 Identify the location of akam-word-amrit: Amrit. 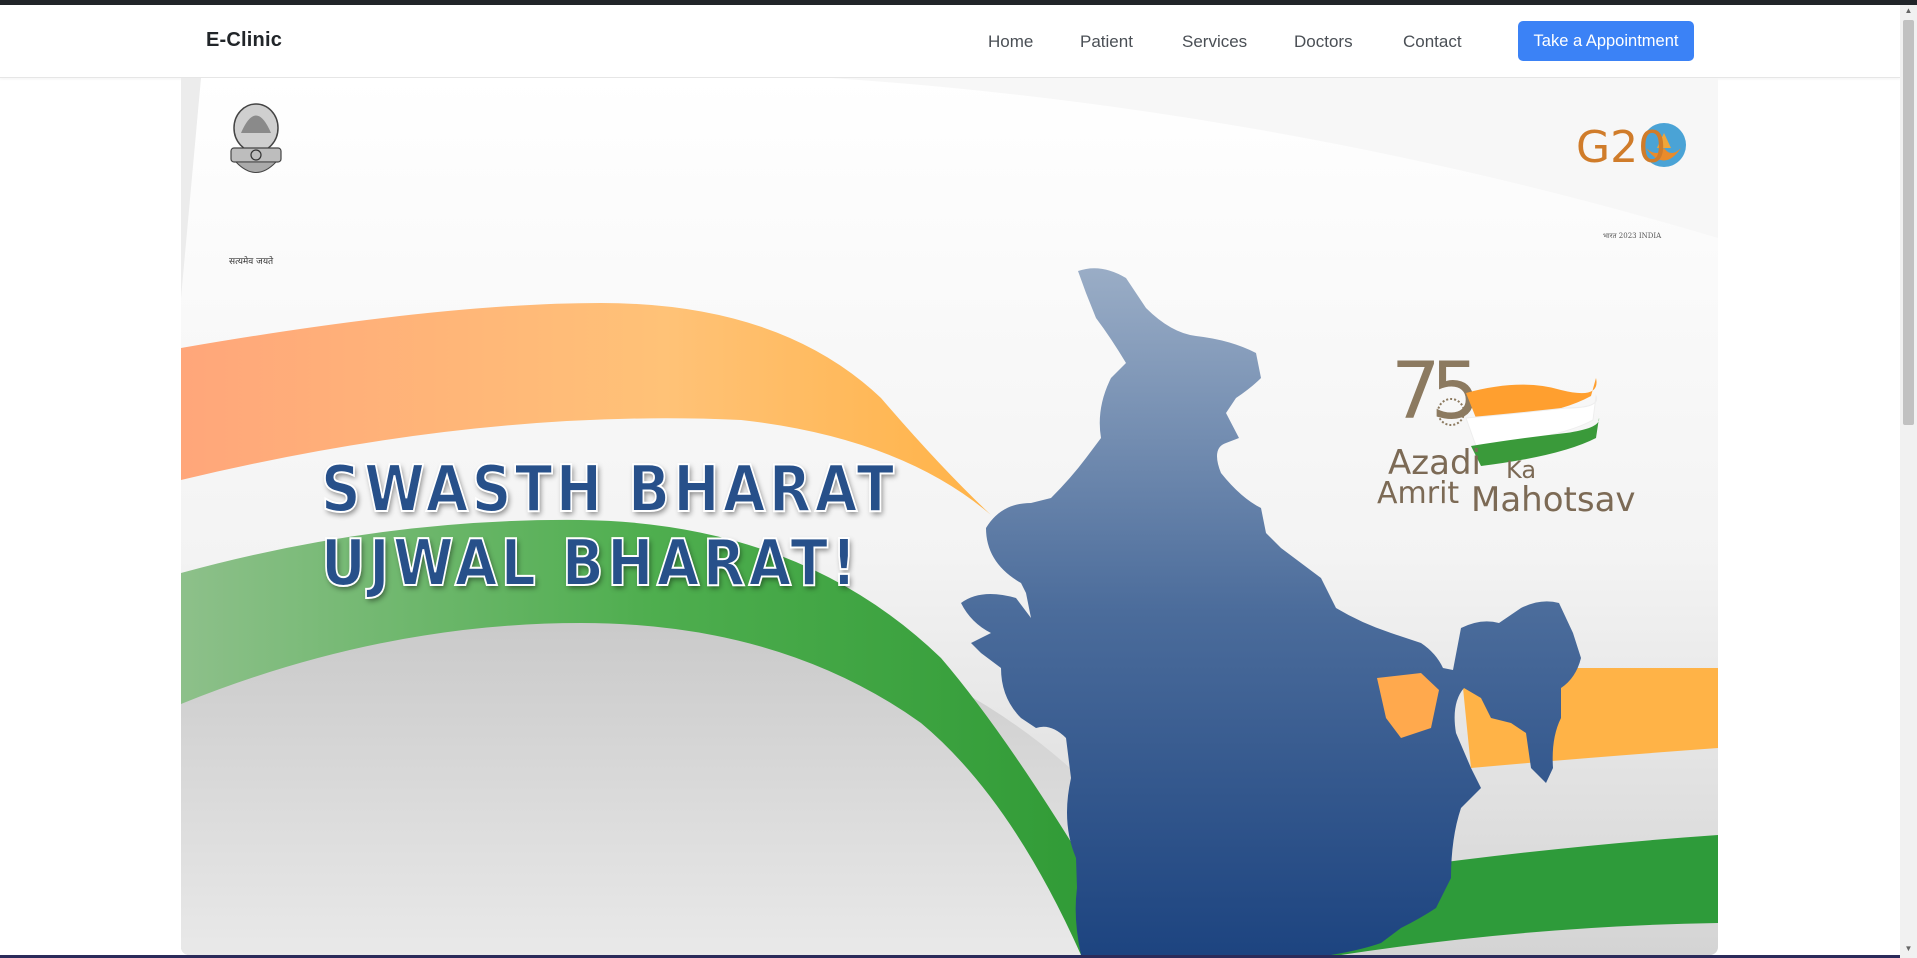
(1418, 493).